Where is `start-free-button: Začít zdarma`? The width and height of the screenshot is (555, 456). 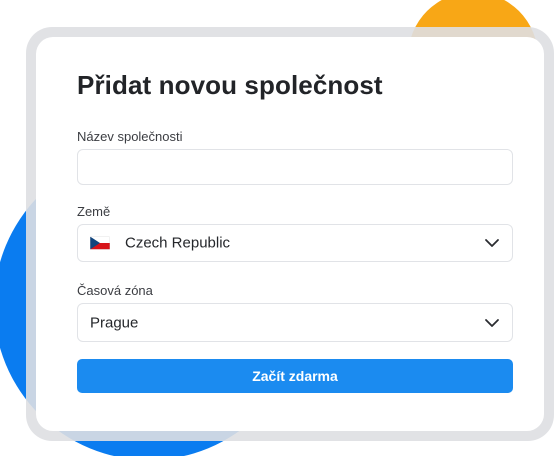 start-free-button: Začít zdarma is located at coordinates (295, 376).